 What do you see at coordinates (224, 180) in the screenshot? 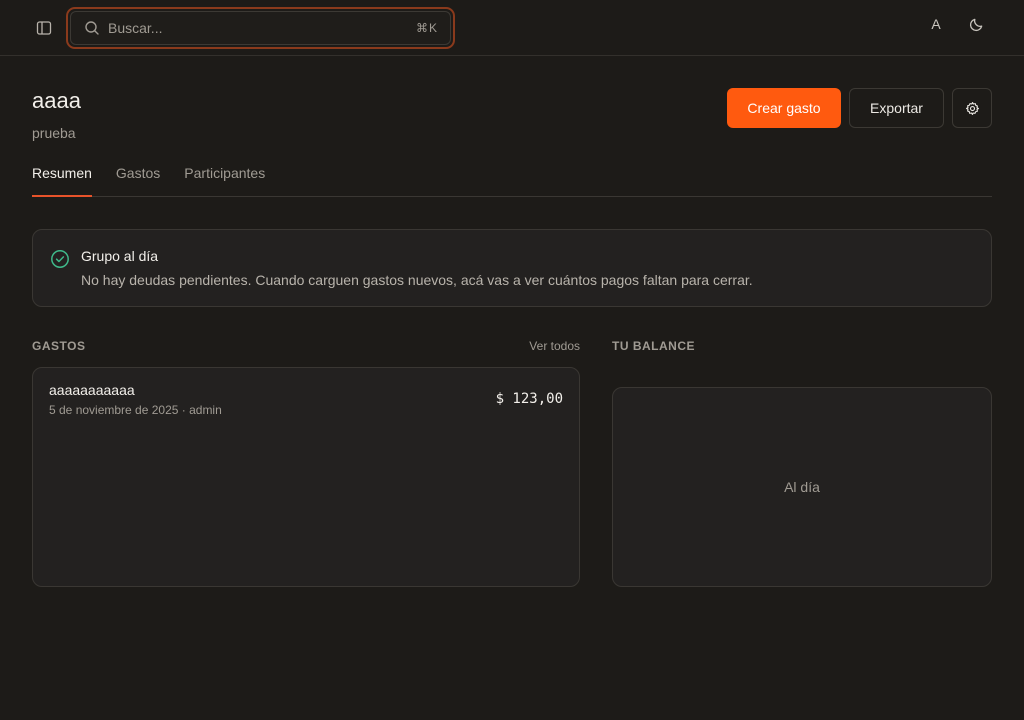
I see `tab-participantes: Participantes` at bounding box center [224, 180].